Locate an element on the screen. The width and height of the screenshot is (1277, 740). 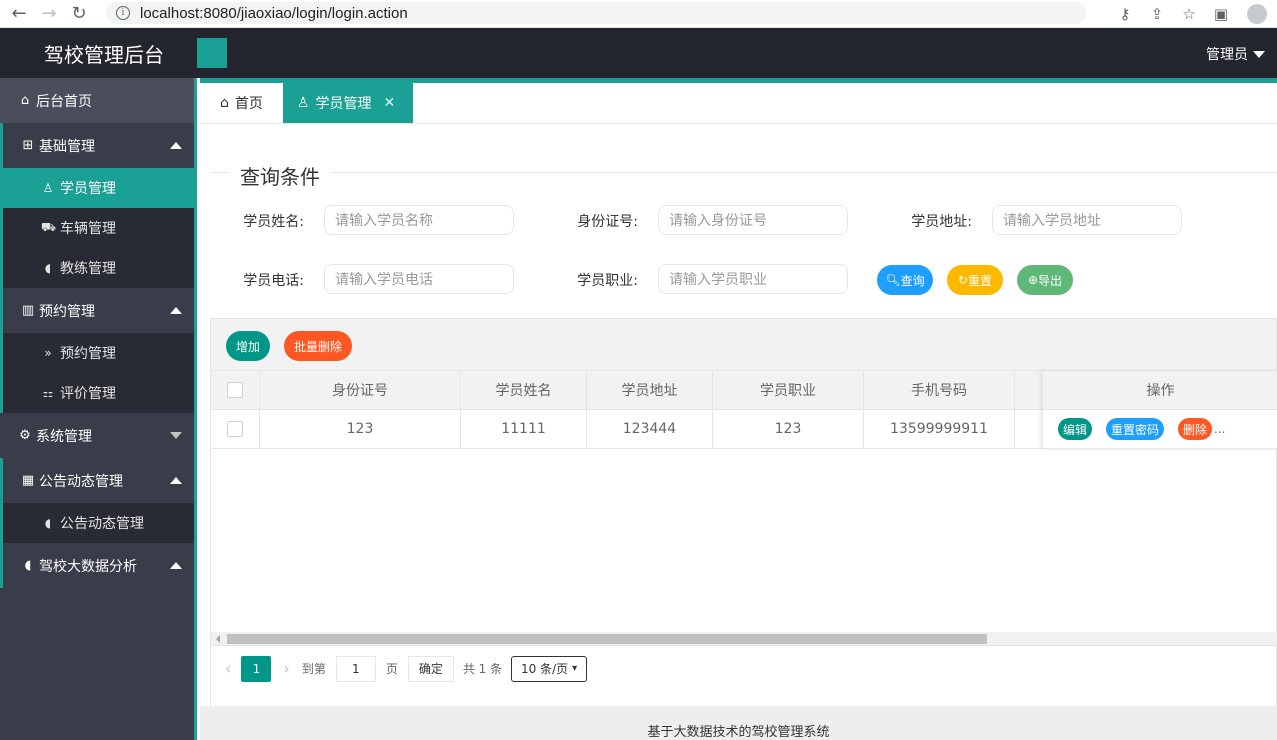
page-unit-label: 页 is located at coordinates (391, 669).